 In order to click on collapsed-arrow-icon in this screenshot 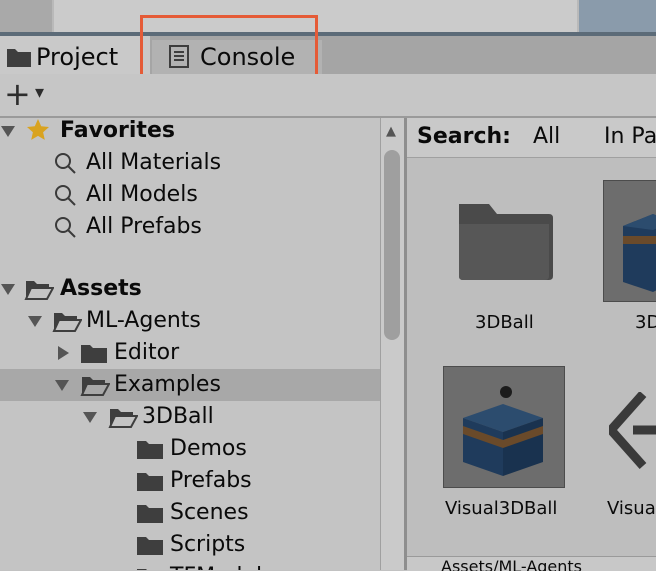, I will do `click(63, 353)`.